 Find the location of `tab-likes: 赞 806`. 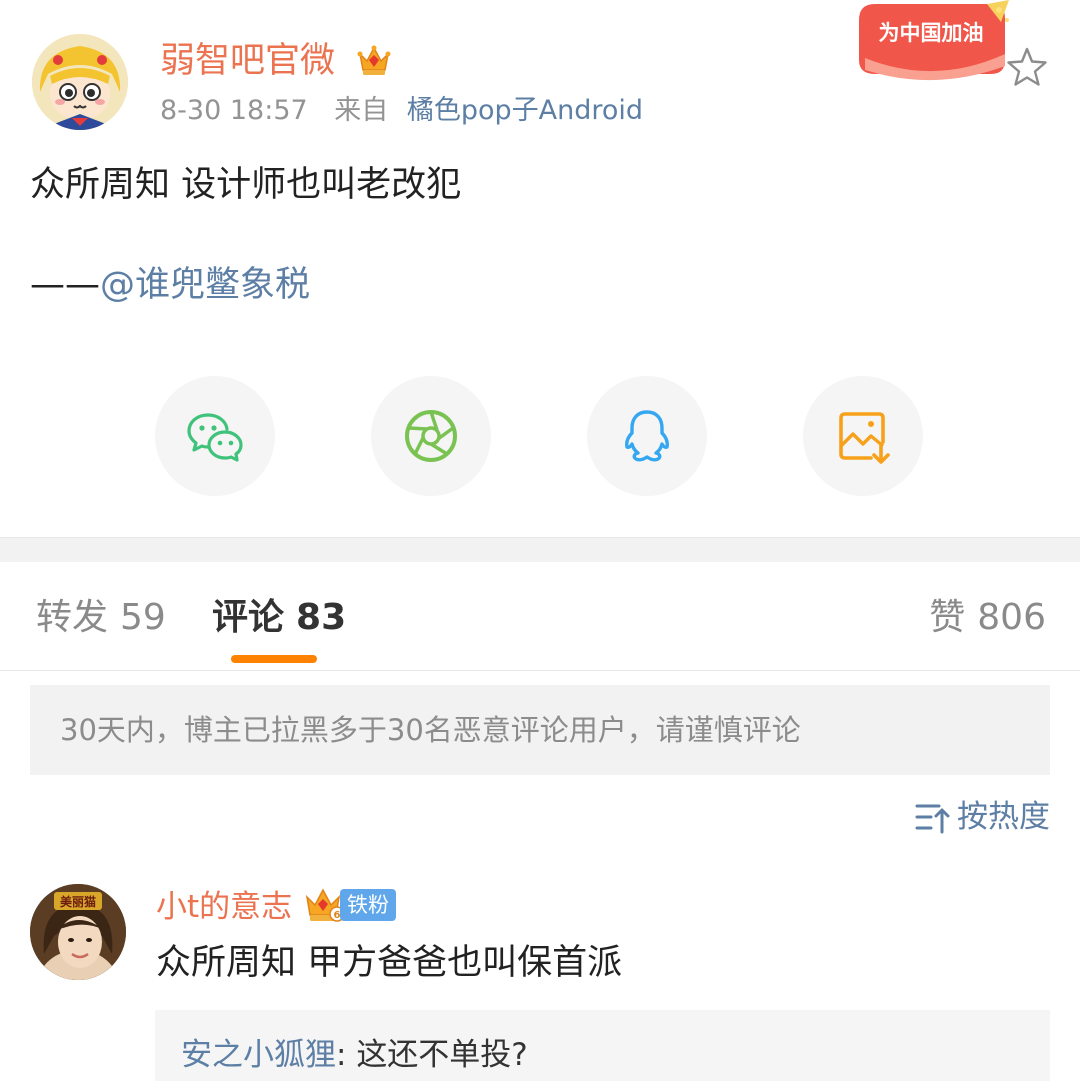

tab-likes: 赞 806 is located at coordinates (987, 618).